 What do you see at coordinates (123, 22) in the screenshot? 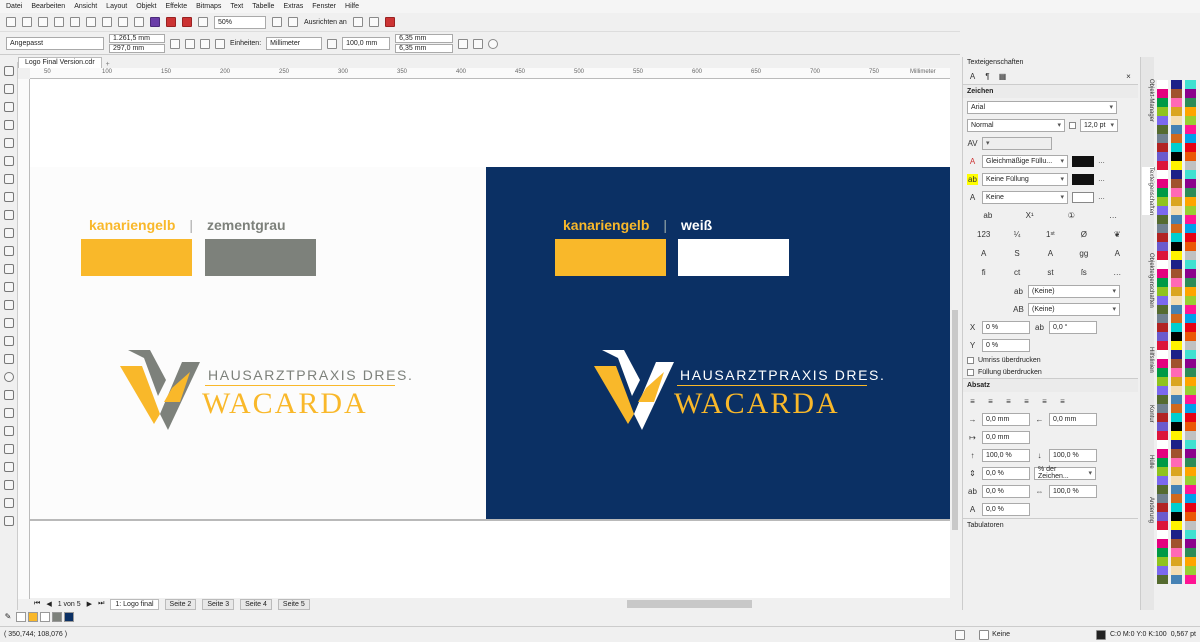
I see `undo-icon` at bounding box center [123, 22].